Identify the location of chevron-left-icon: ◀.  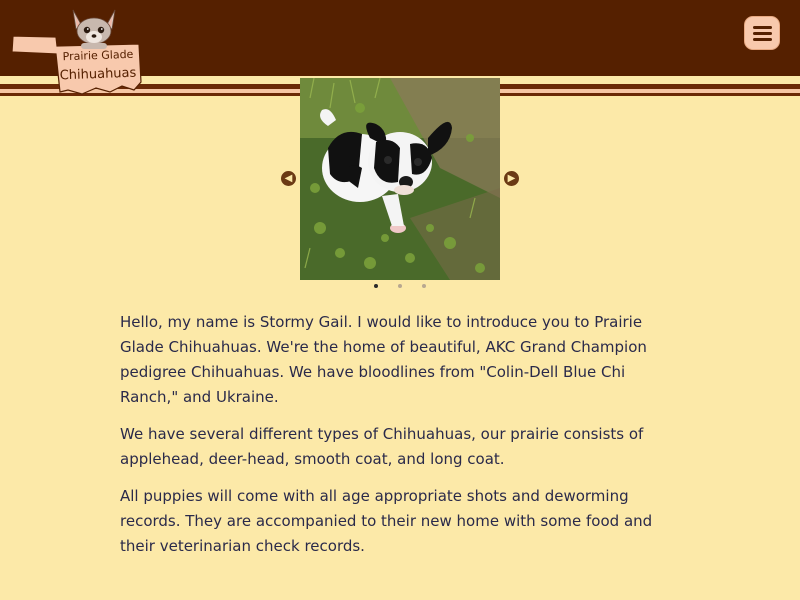
(288, 178).